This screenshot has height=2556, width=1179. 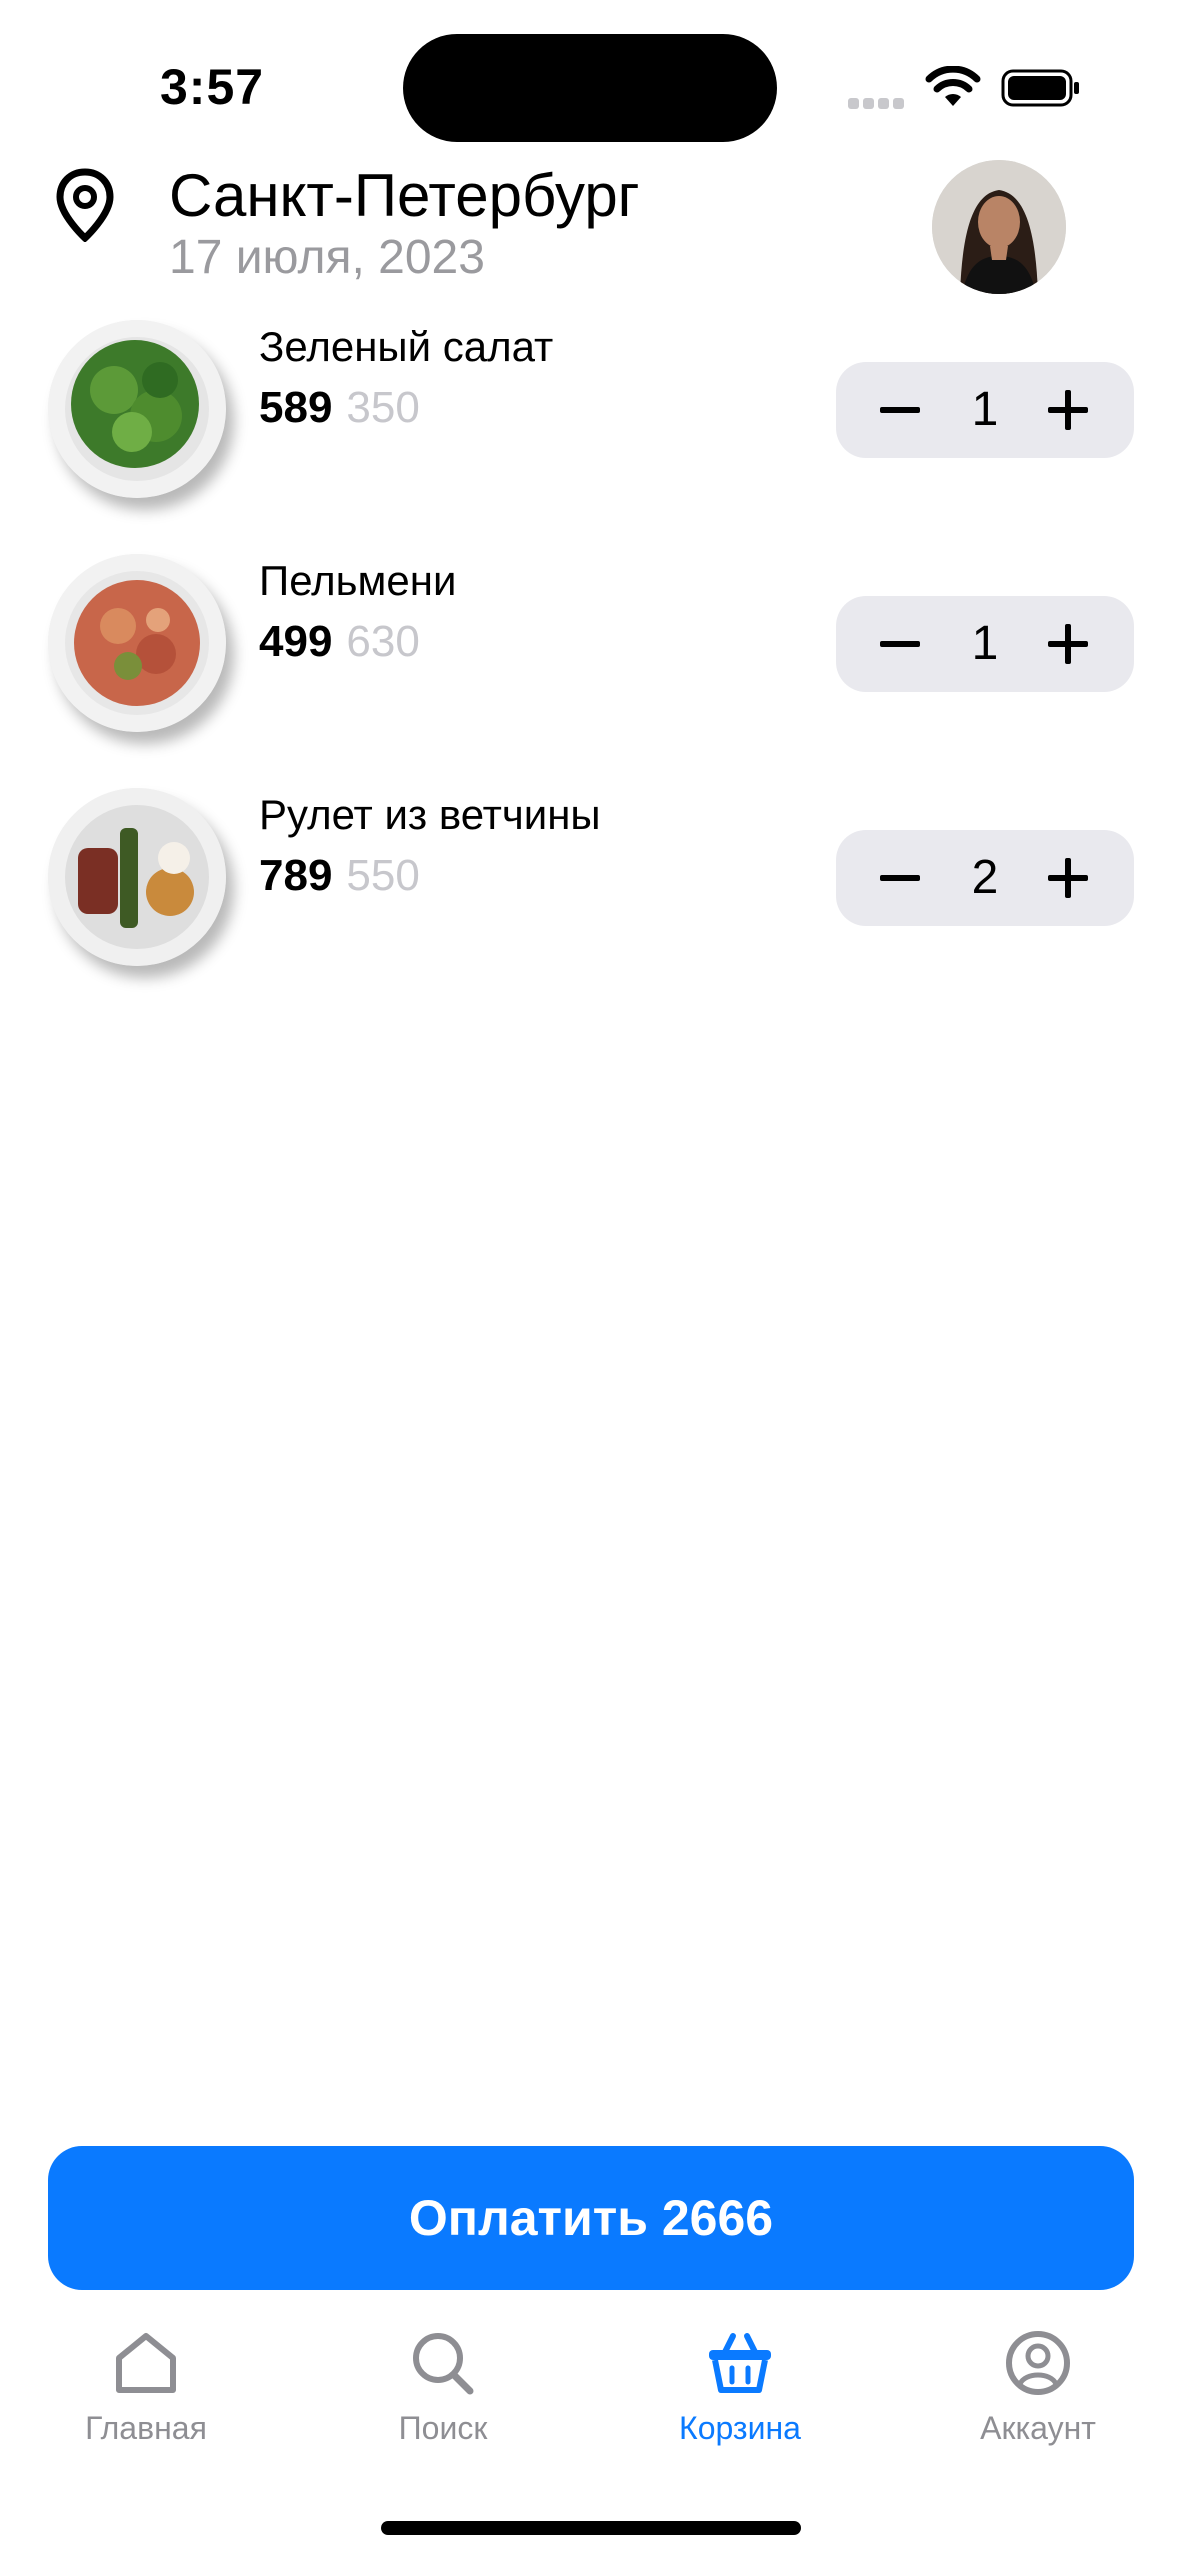 I want to click on wifi-icon, so click(x=953, y=86).